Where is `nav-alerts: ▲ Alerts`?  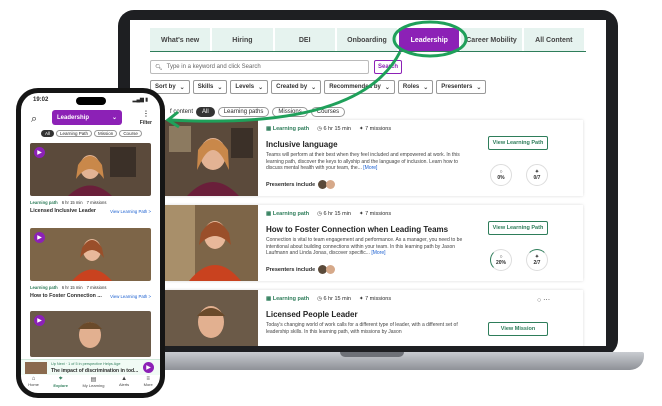
nav-alerts: ▲ Alerts is located at coordinates (124, 384).